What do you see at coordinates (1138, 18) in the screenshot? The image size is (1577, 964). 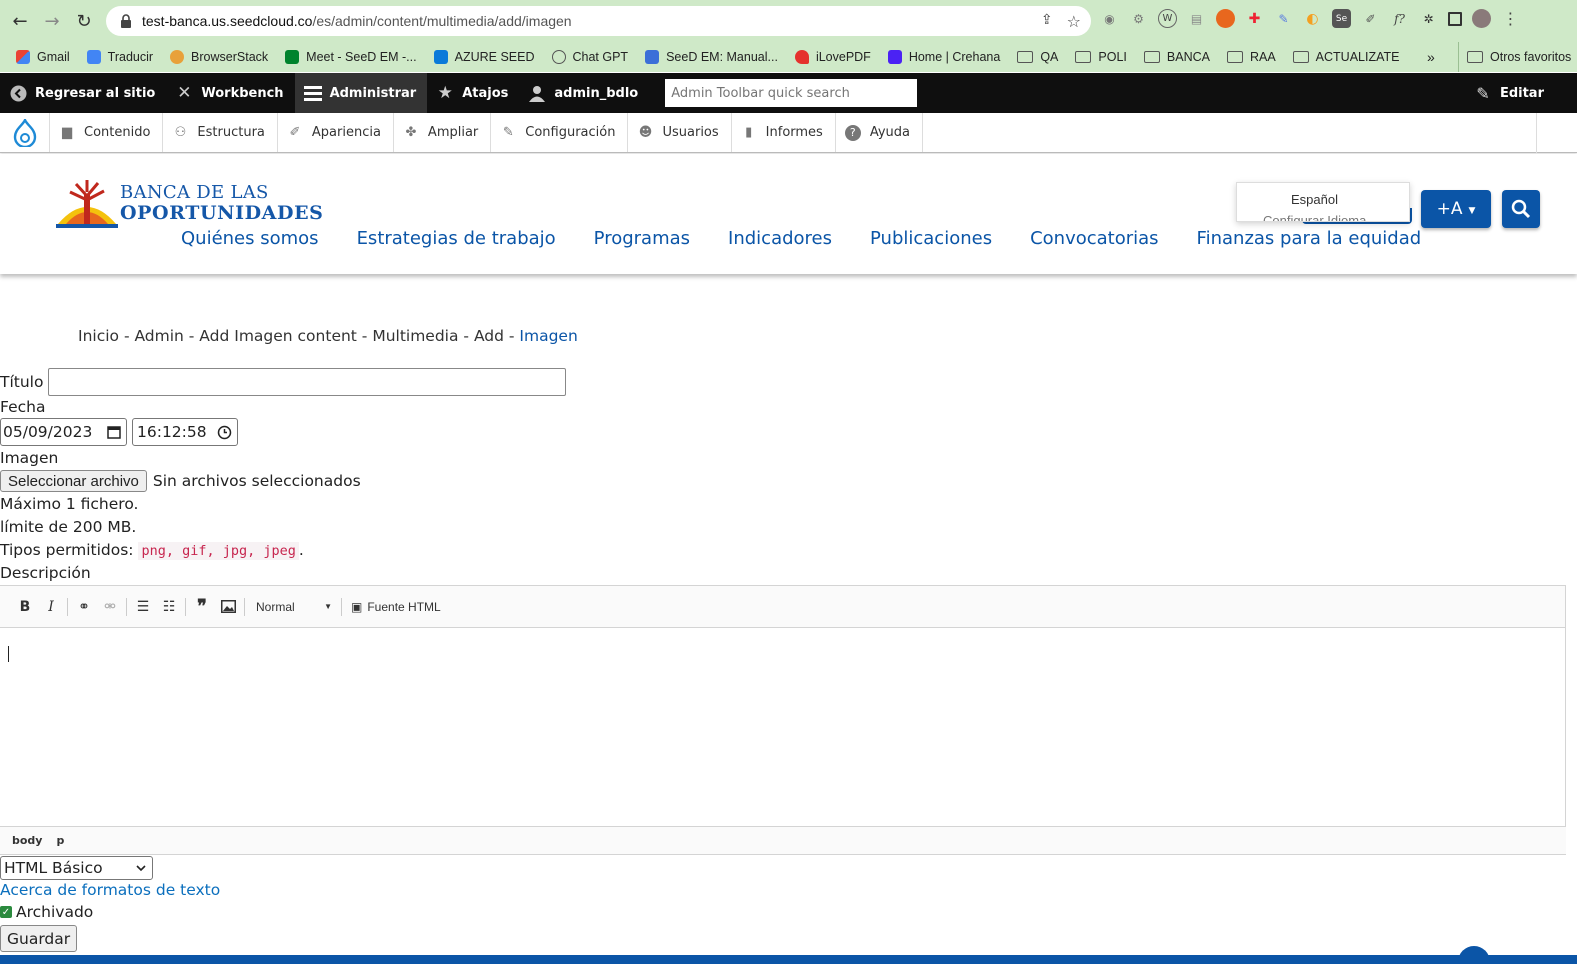 I see `gear-extension-icon: ⚙` at bounding box center [1138, 18].